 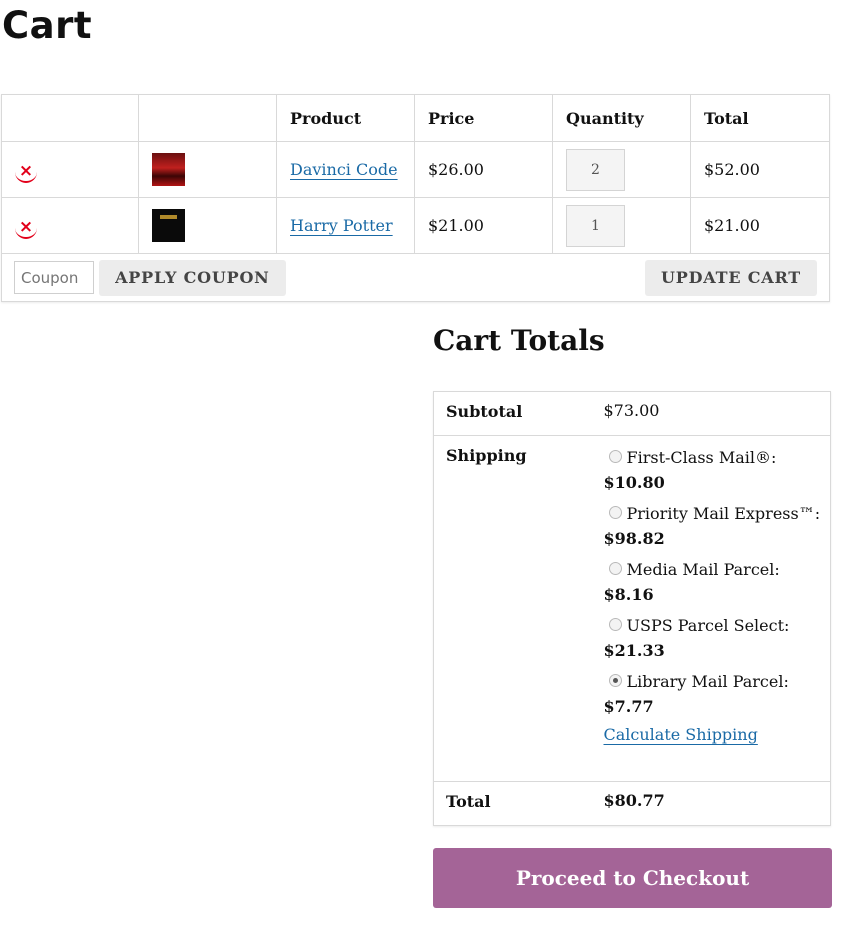 What do you see at coordinates (70, 118) in the screenshot?
I see `header-remove` at bounding box center [70, 118].